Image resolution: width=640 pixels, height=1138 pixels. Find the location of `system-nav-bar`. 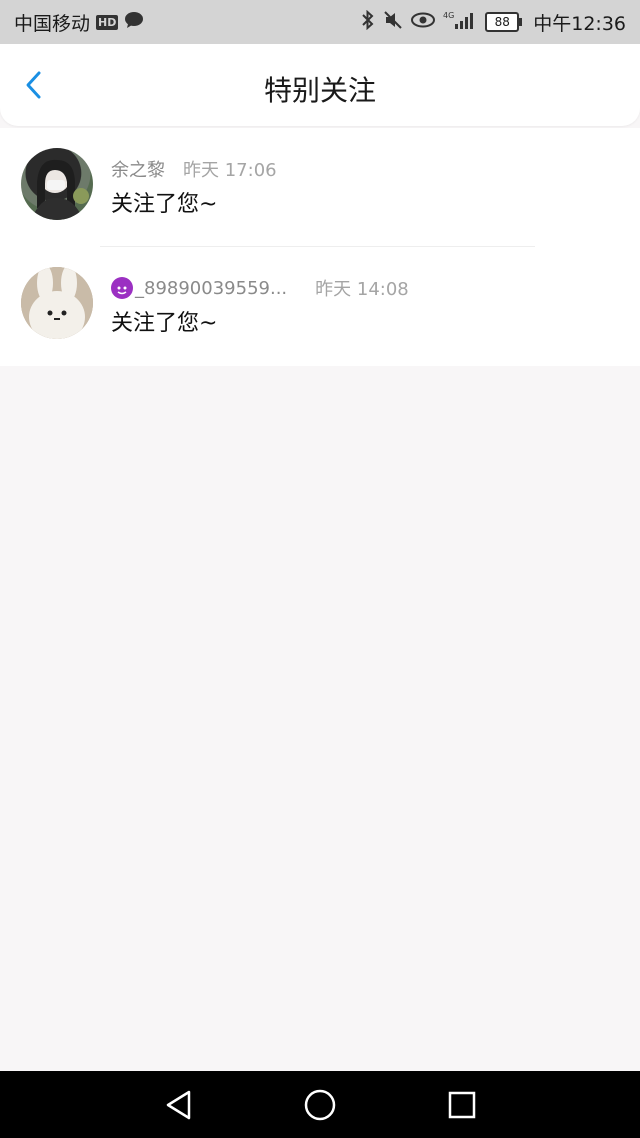

system-nav-bar is located at coordinates (320, 1104).